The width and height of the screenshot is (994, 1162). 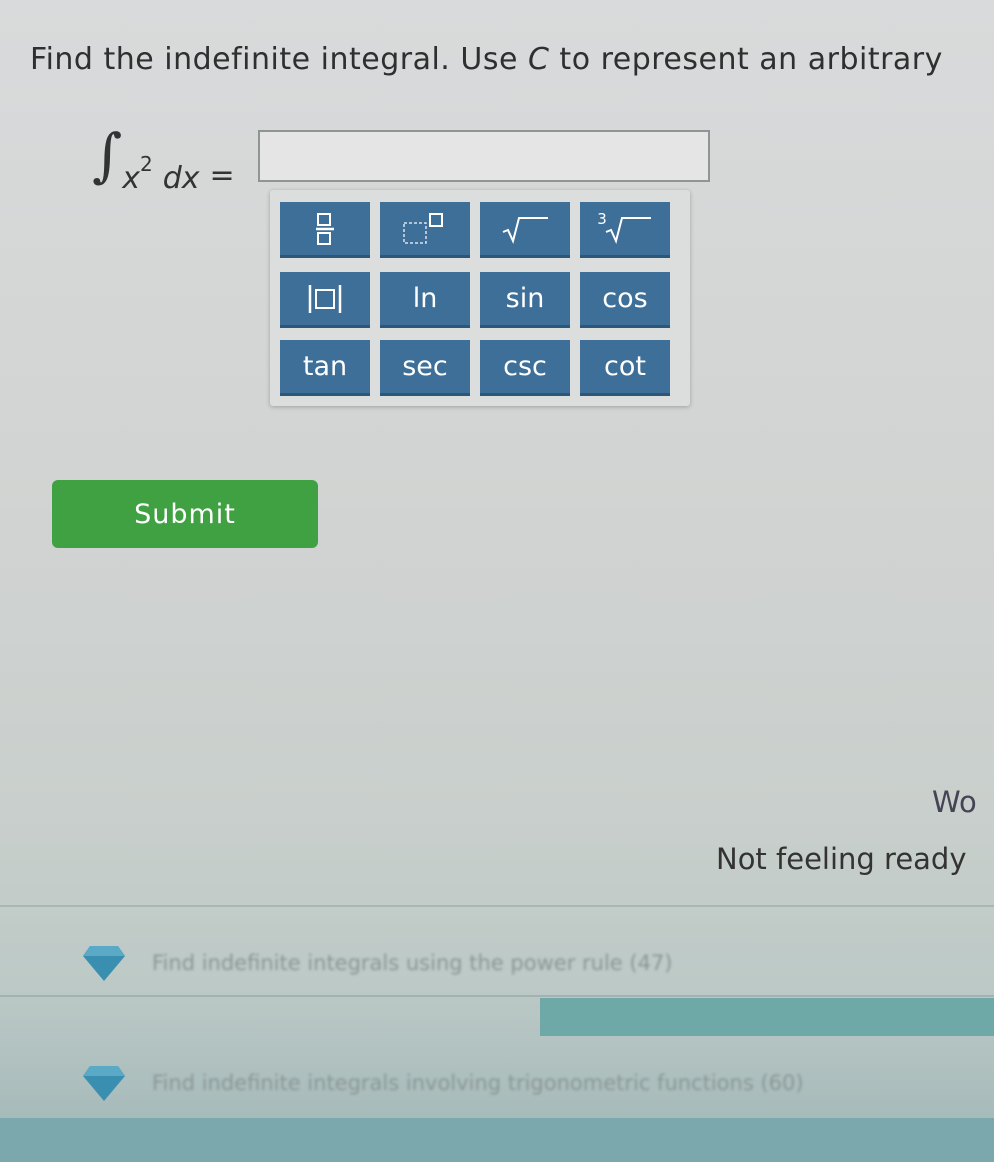 What do you see at coordinates (131, 178) in the screenshot?
I see `integrand-base: x` at bounding box center [131, 178].